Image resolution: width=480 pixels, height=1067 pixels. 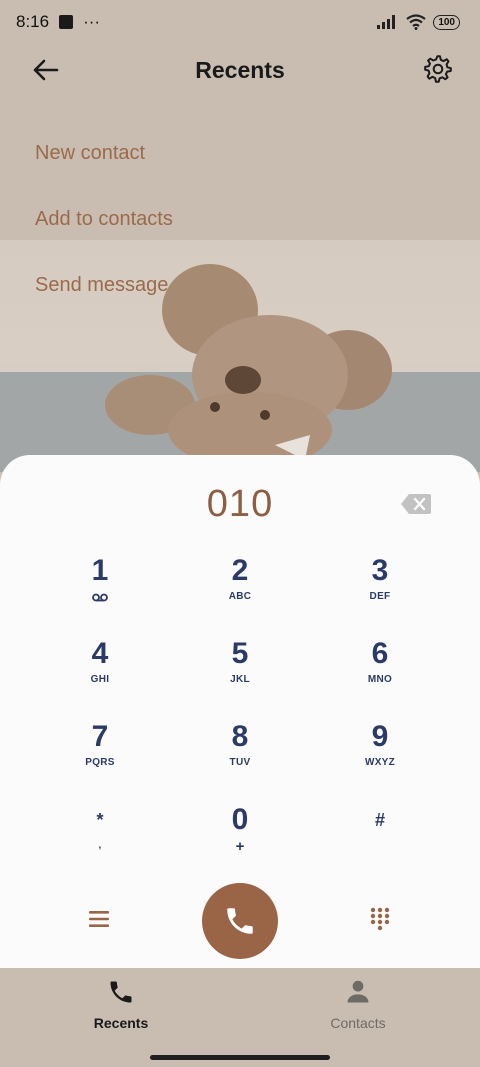 What do you see at coordinates (240, 842) in the screenshot?
I see `key-0: 0 +` at bounding box center [240, 842].